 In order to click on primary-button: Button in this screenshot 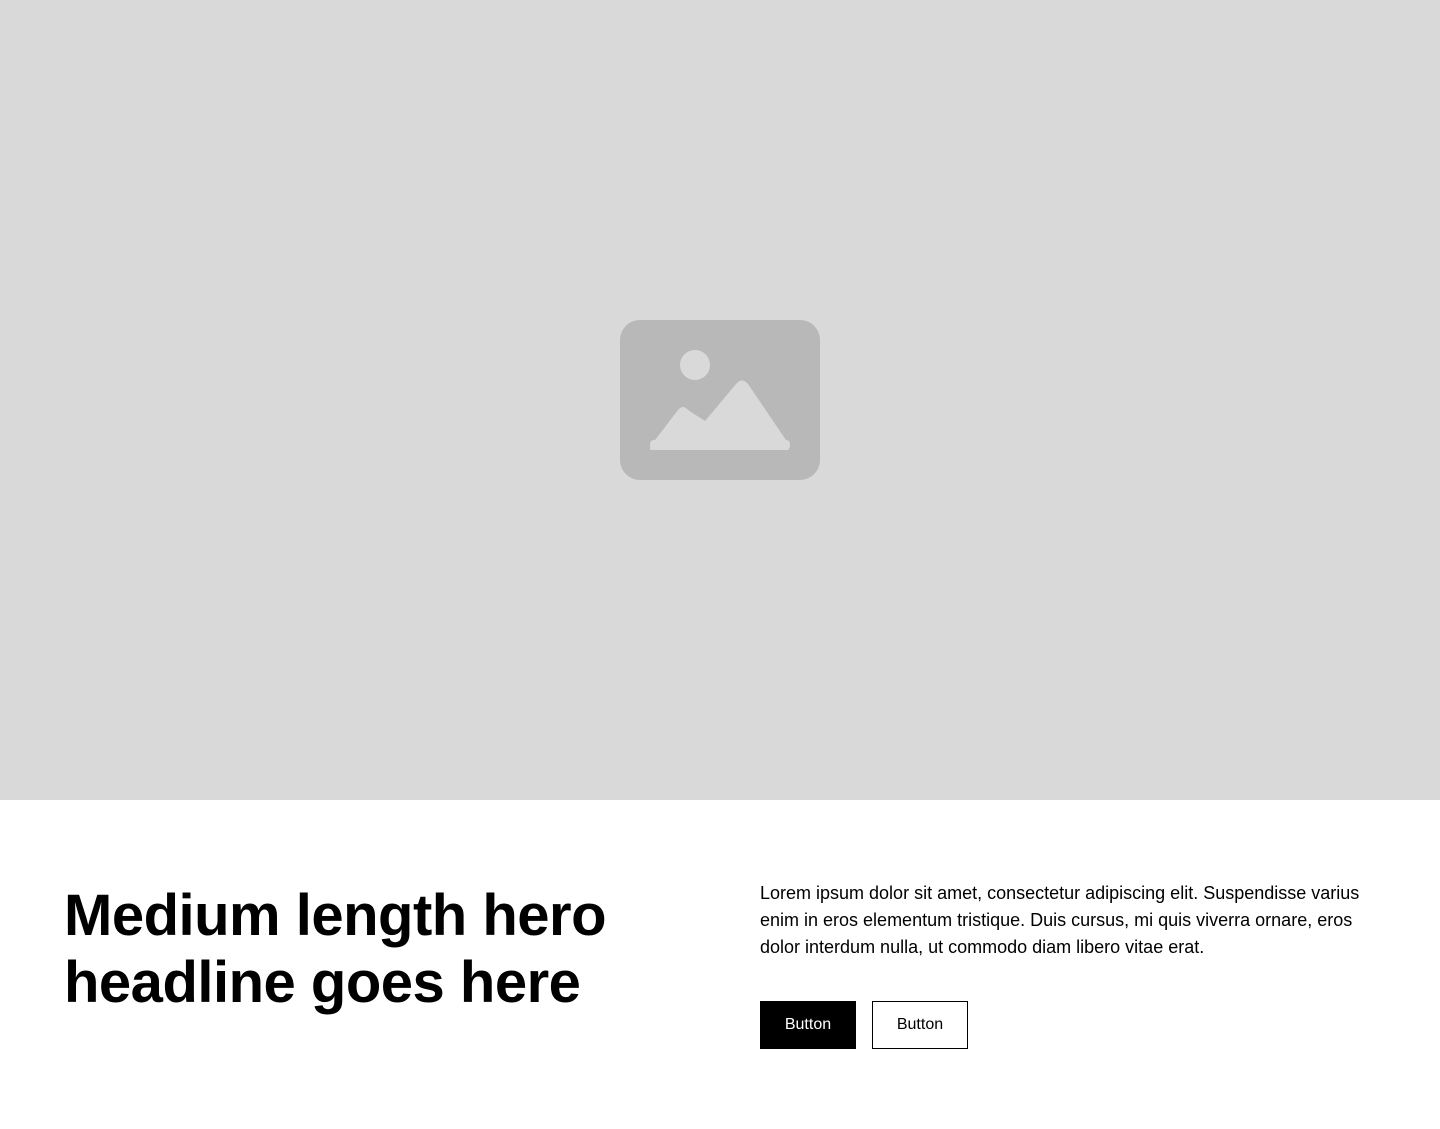, I will do `click(808, 1025)`.